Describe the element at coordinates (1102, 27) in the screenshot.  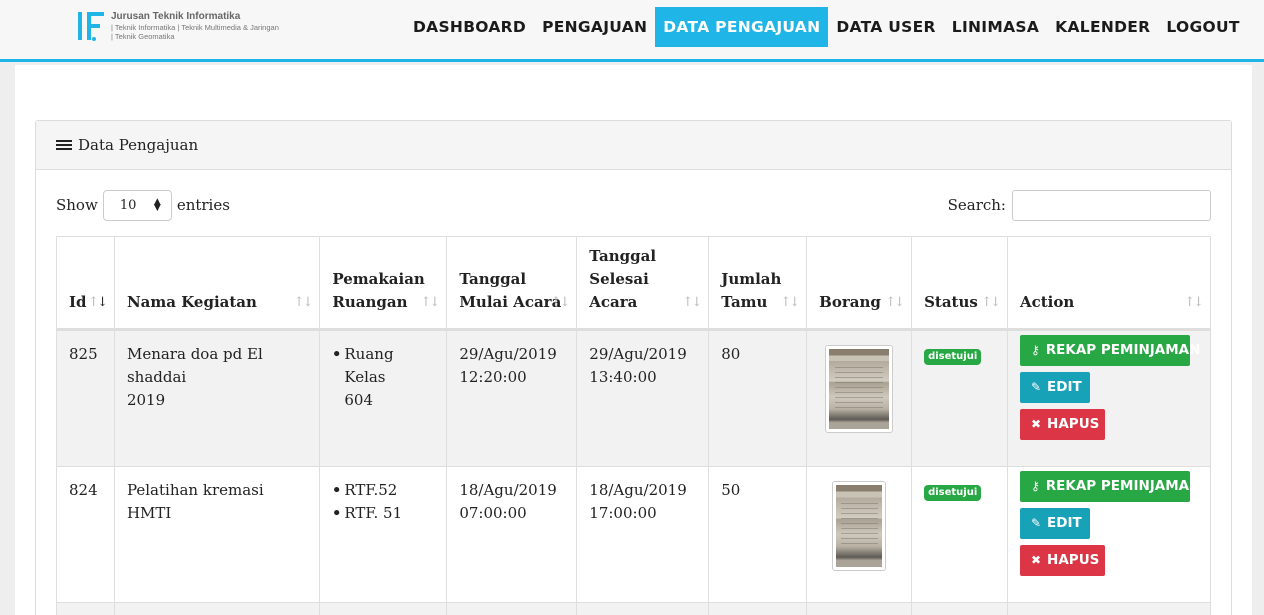
I see `nav-kalender: KALENDER` at that location.